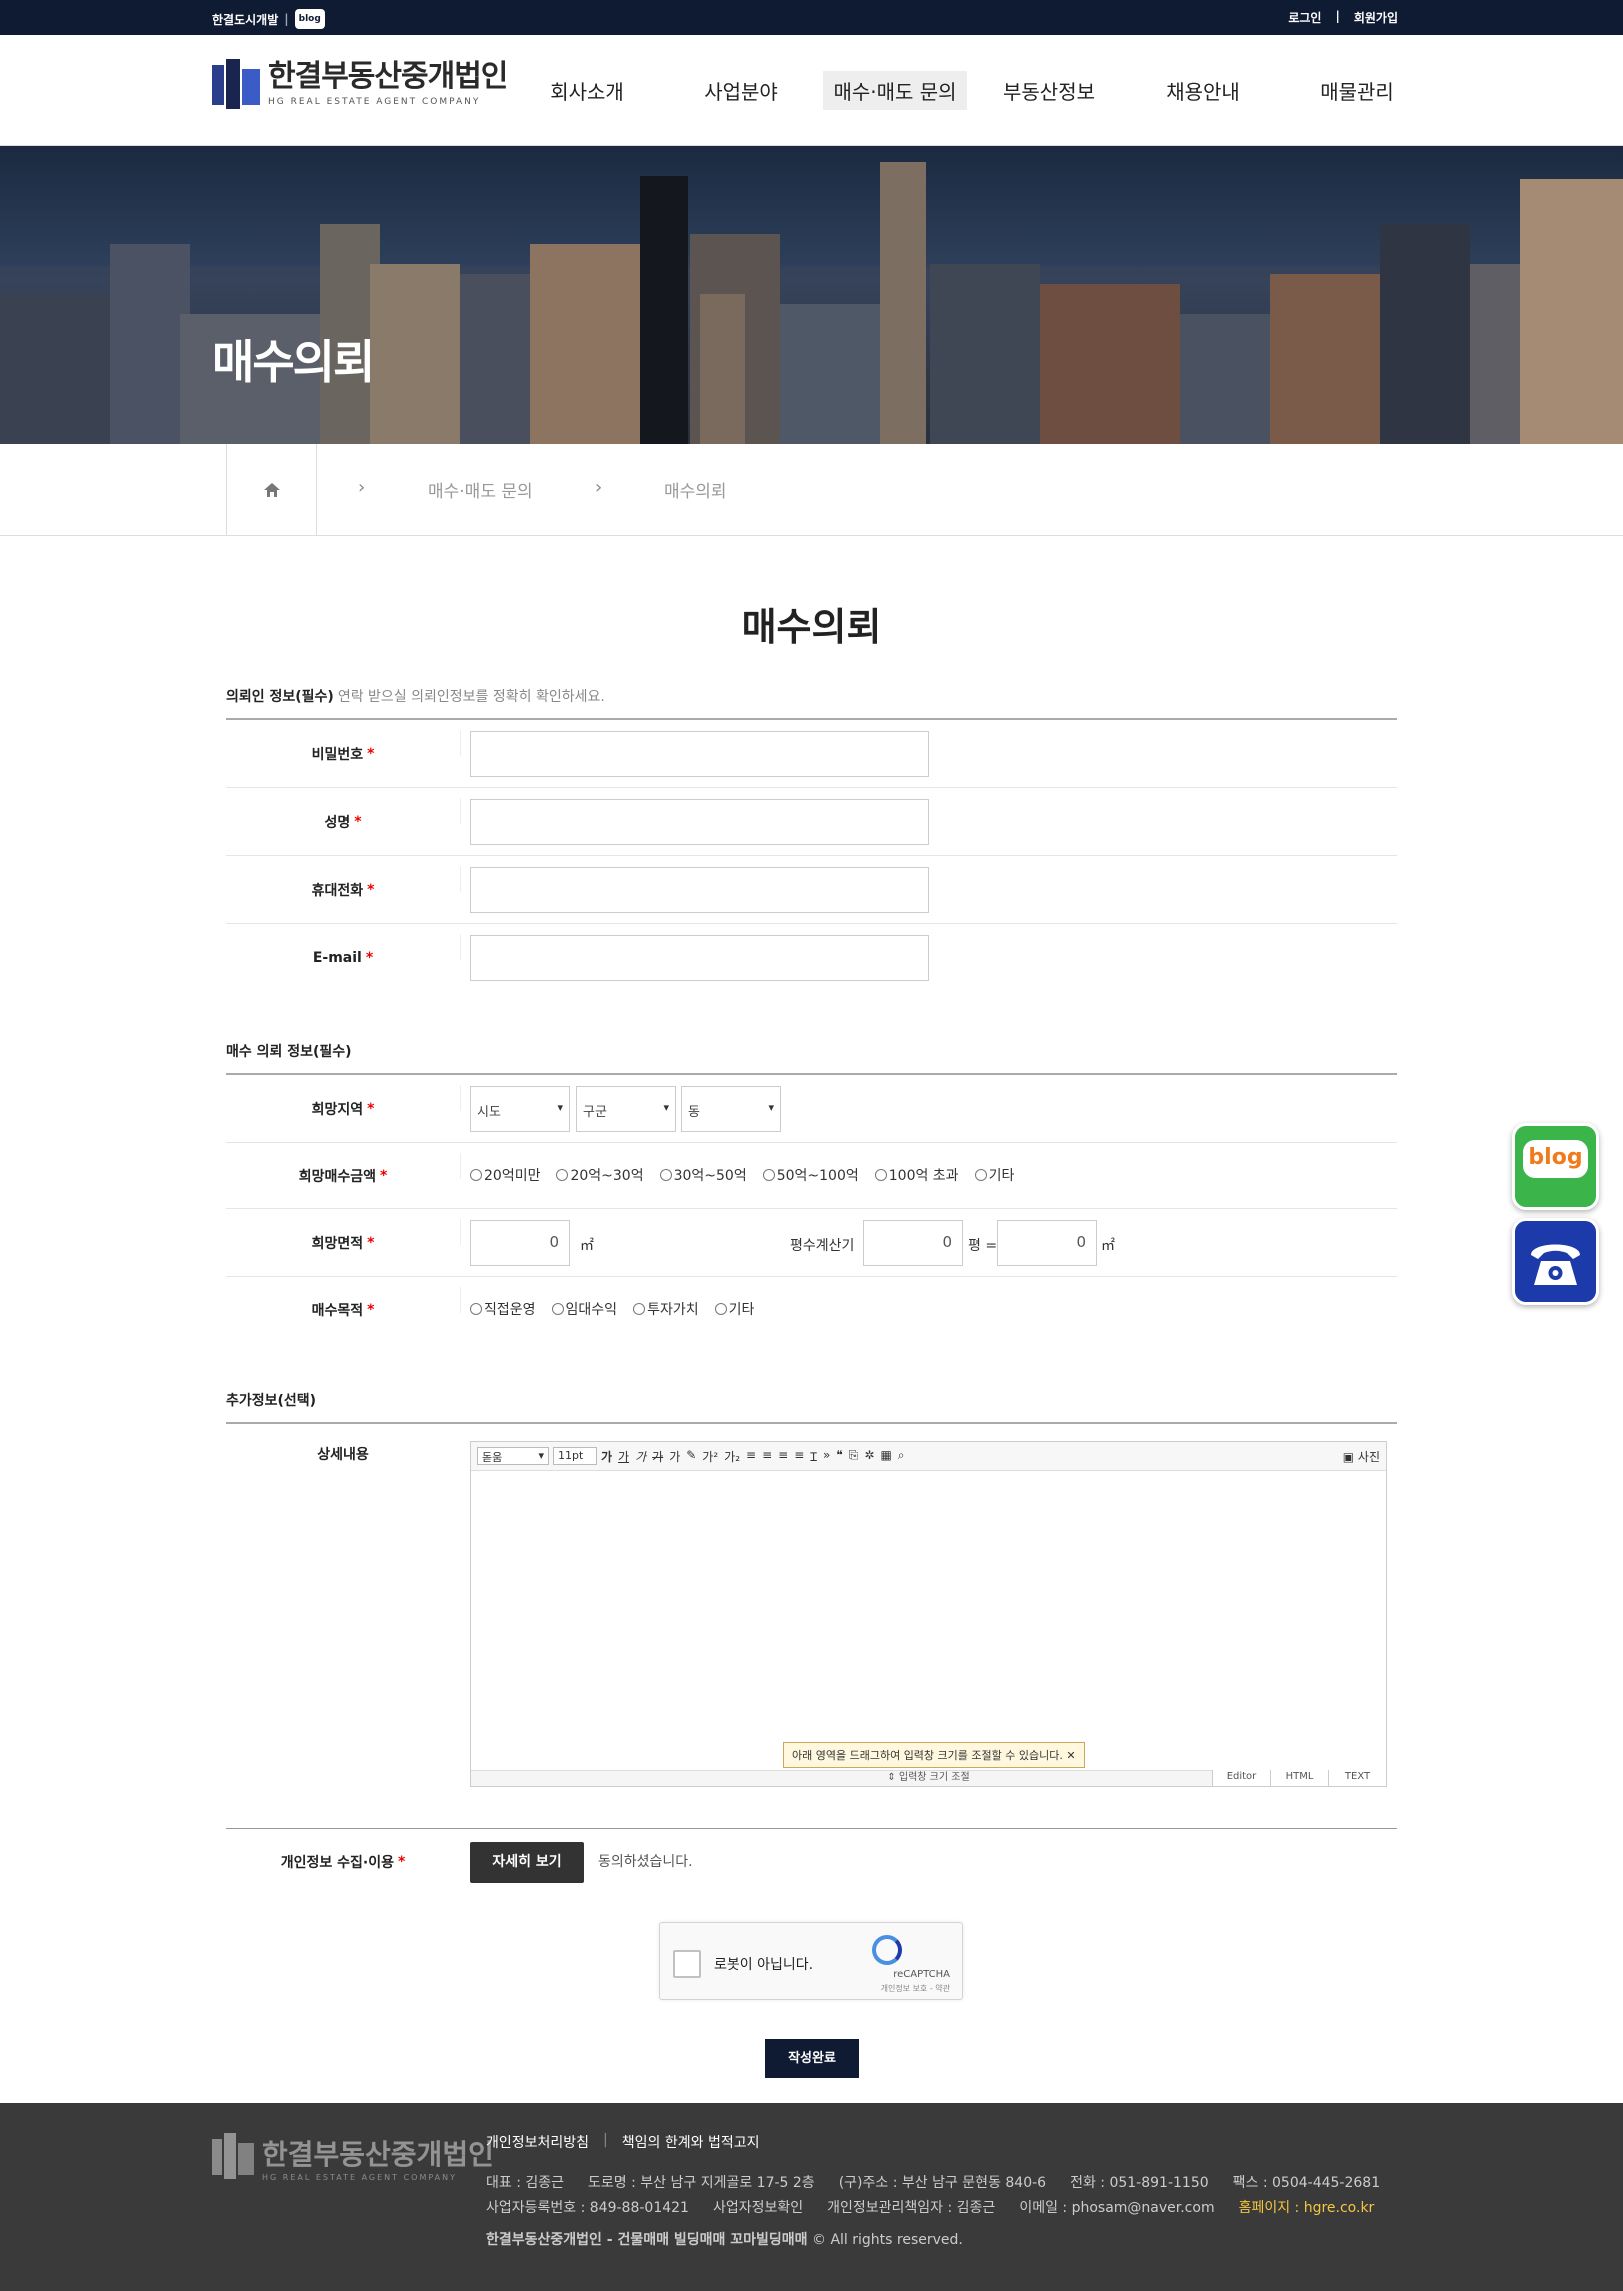 The image size is (1623, 2291). What do you see at coordinates (575, 1456) in the screenshot?
I see `font-size-select: 11pt` at bounding box center [575, 1456].